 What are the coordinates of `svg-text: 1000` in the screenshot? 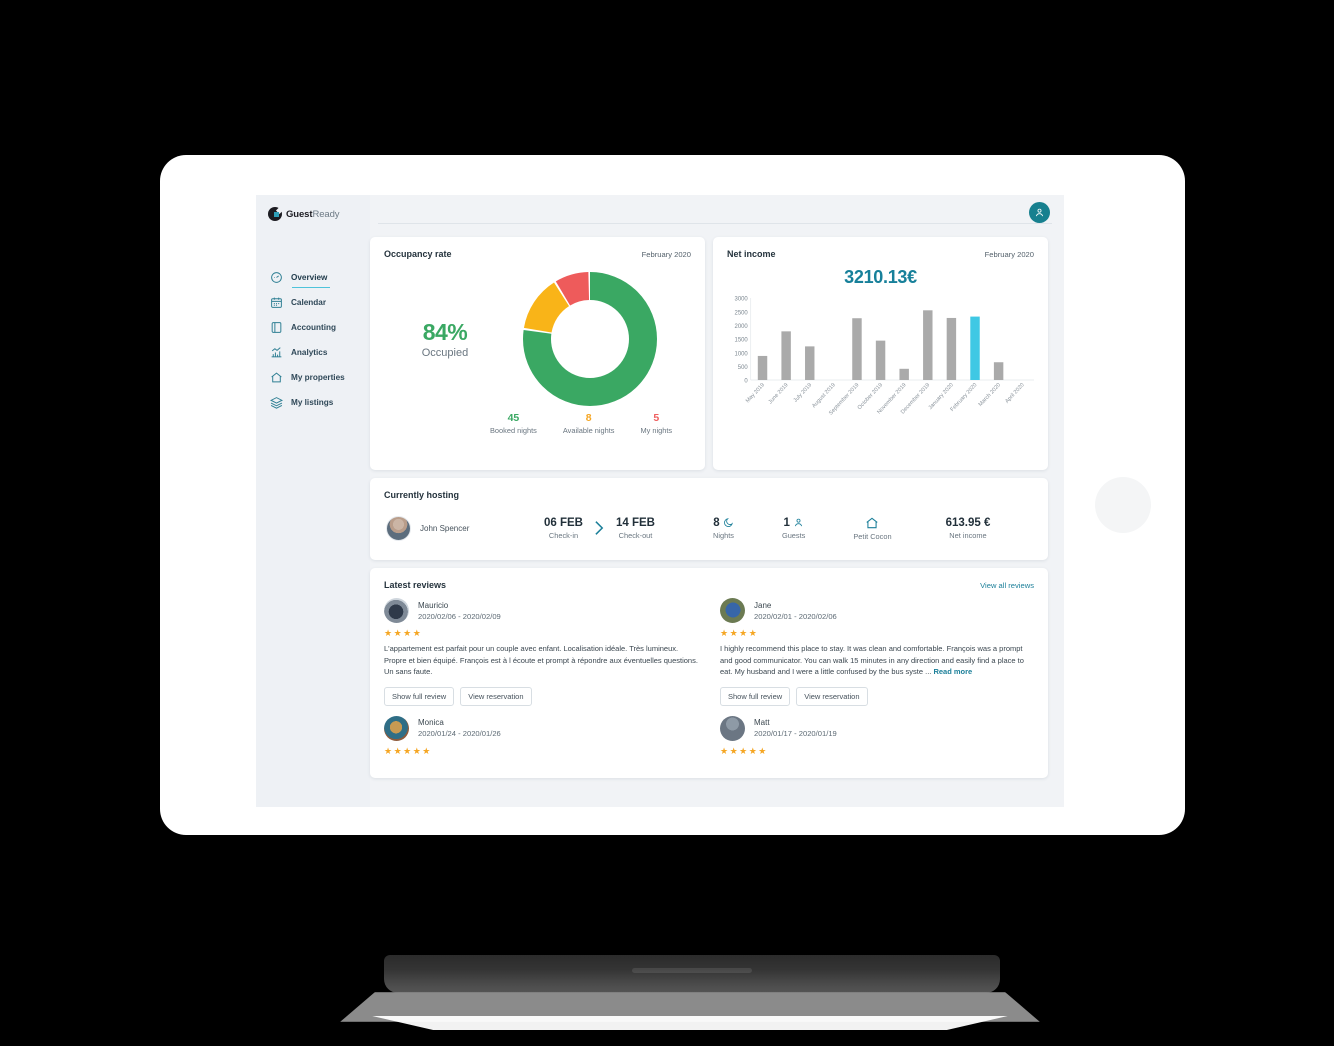 It's located at (742, 354).